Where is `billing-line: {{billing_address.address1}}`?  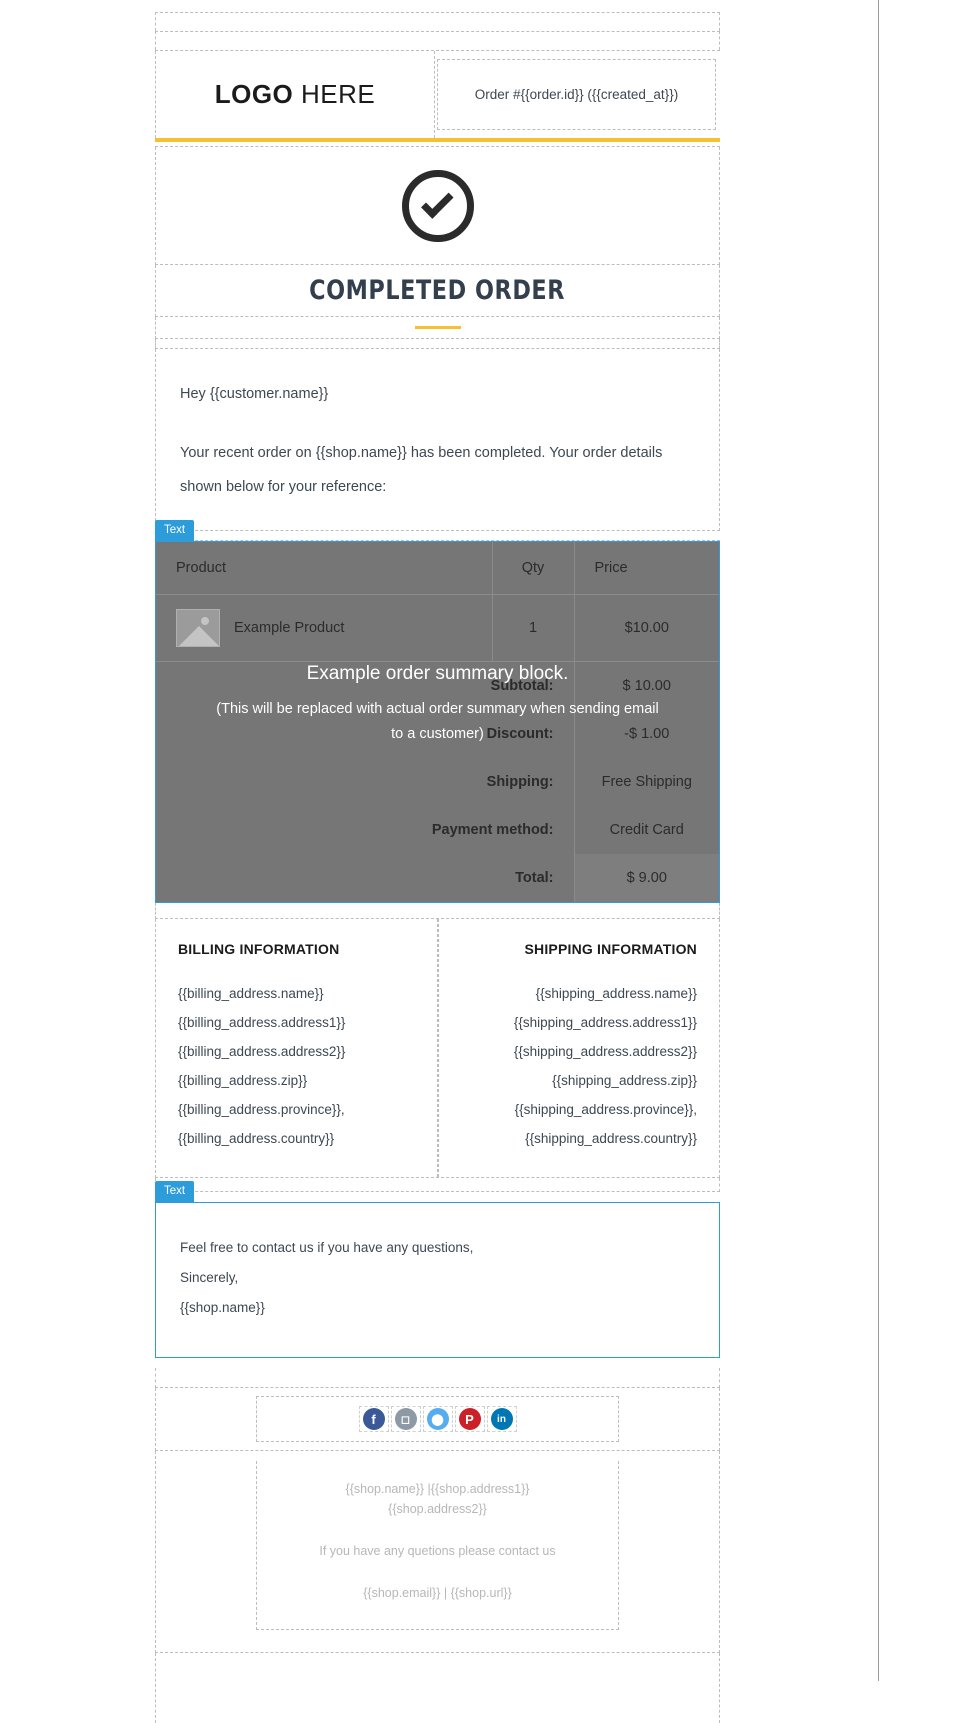 billing-line: {{billing_address.address1}} is located at coordinates (262, 1022).